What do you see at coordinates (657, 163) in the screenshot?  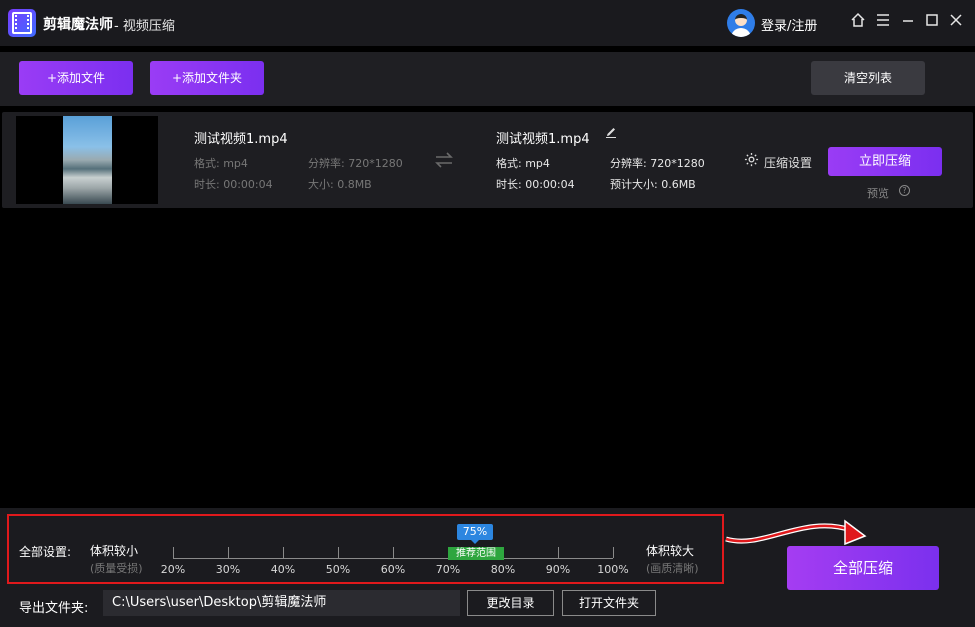 I see `output-resolution: 分辨率: 720*1280` at bounding box center [657, 163].